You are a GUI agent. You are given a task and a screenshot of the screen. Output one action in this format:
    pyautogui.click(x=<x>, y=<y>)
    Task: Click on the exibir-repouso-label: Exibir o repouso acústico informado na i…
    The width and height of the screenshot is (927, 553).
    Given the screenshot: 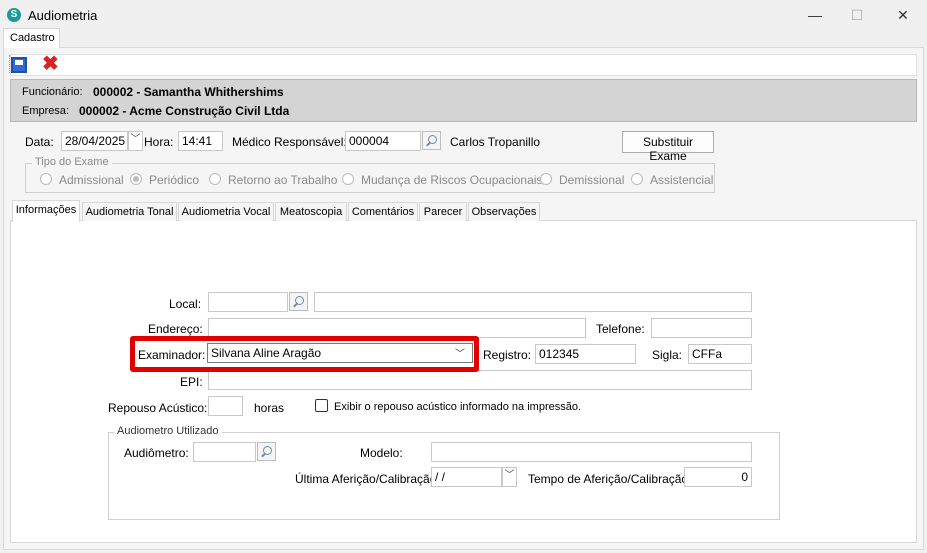 What is the action you would take?
    pyautogui.click(x=458, y=407)
    